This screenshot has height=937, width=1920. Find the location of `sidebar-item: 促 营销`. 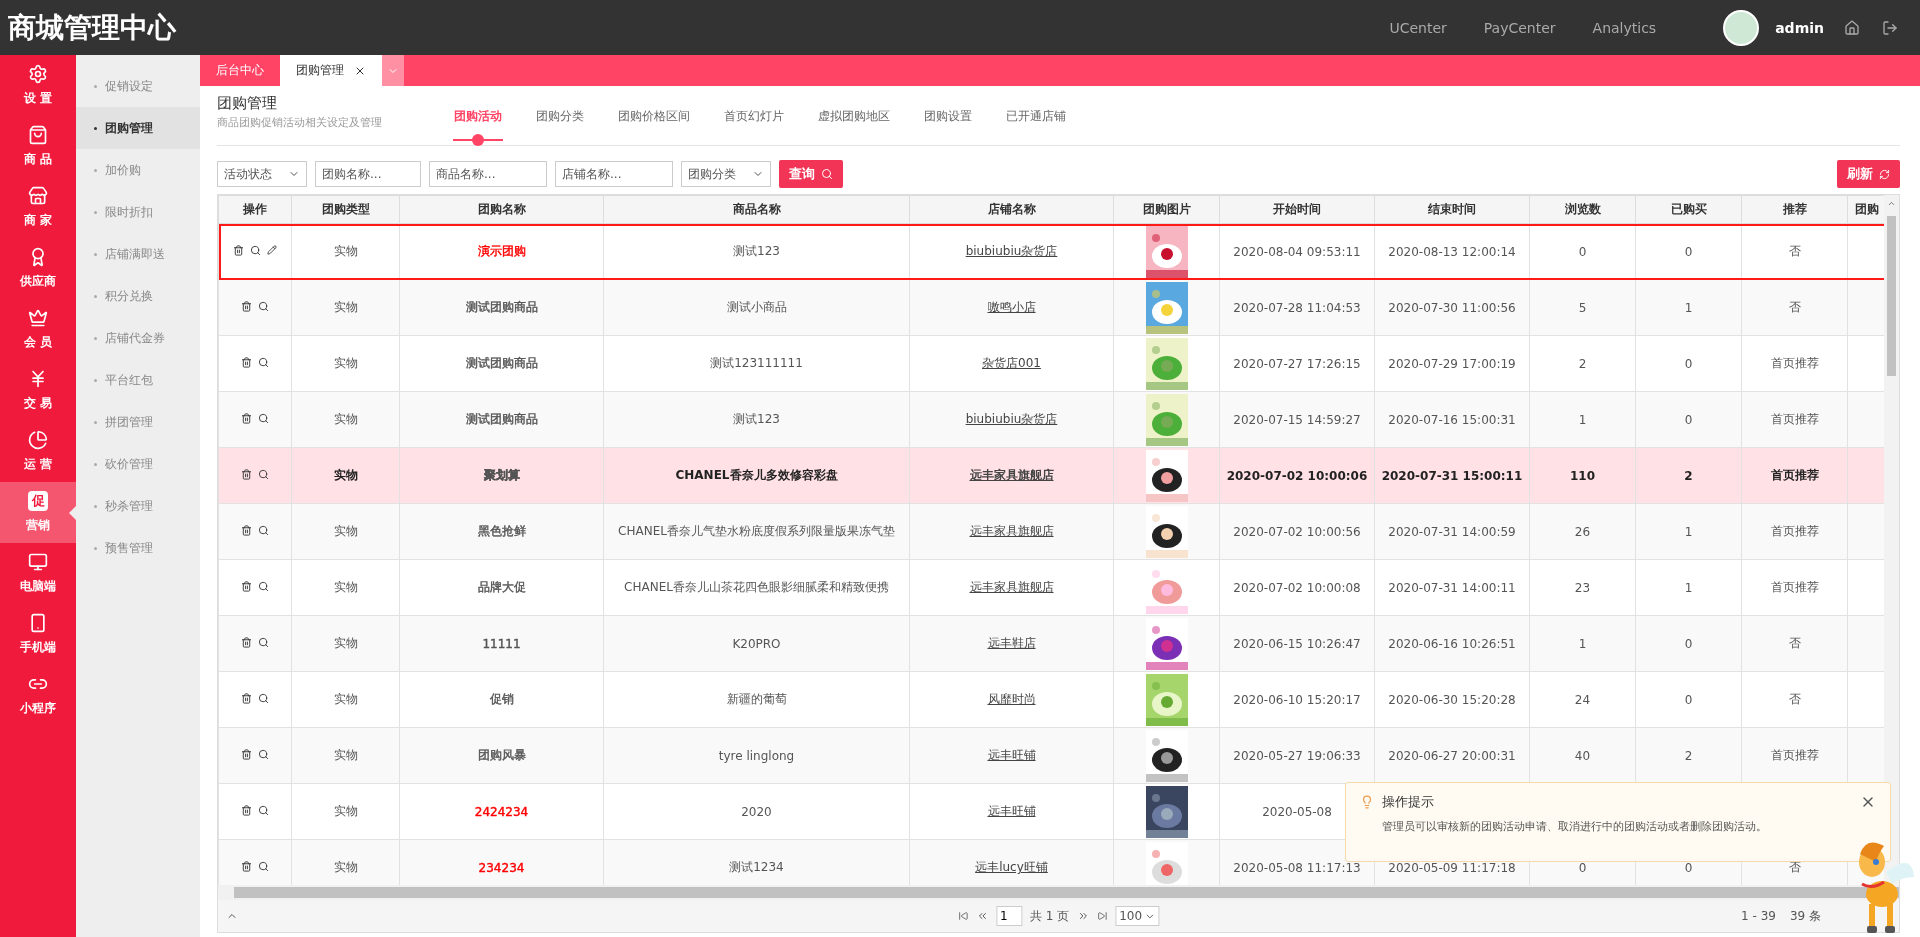

sidebar-item: 促 营销 is located at coordinates (38, 512).